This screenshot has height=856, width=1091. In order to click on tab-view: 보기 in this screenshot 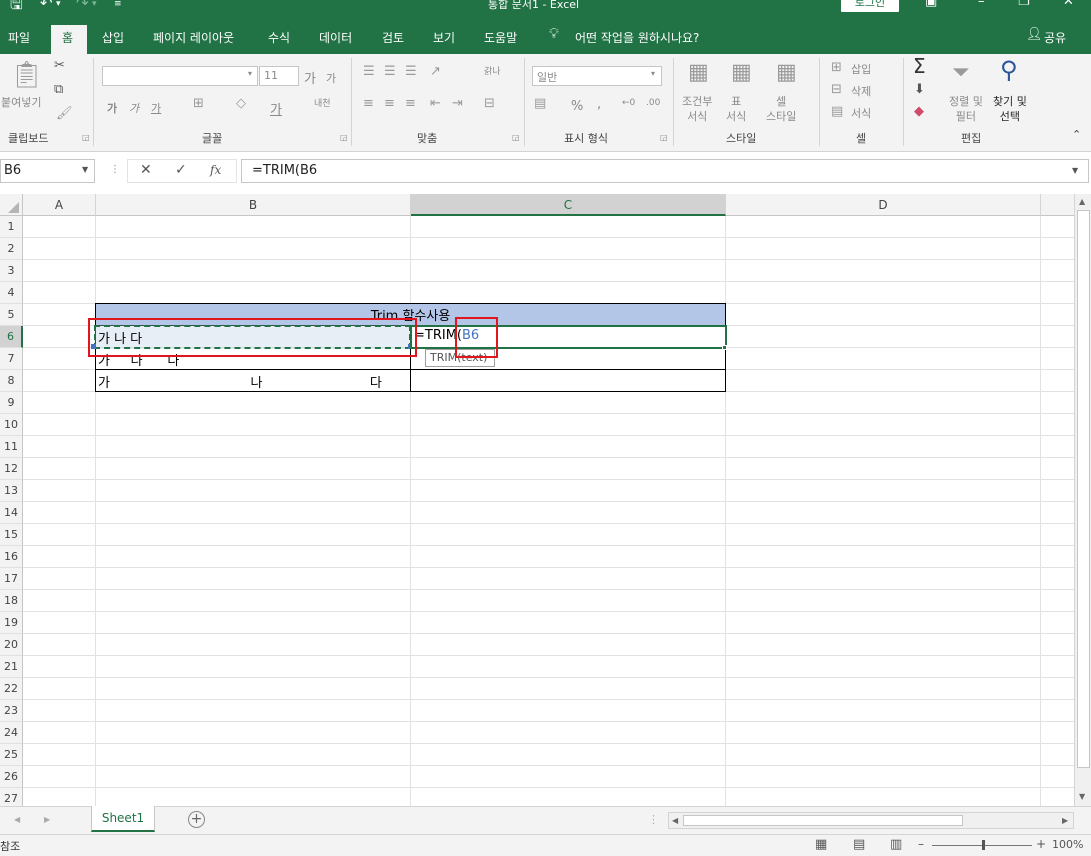, I will do `click(444, 37)`.